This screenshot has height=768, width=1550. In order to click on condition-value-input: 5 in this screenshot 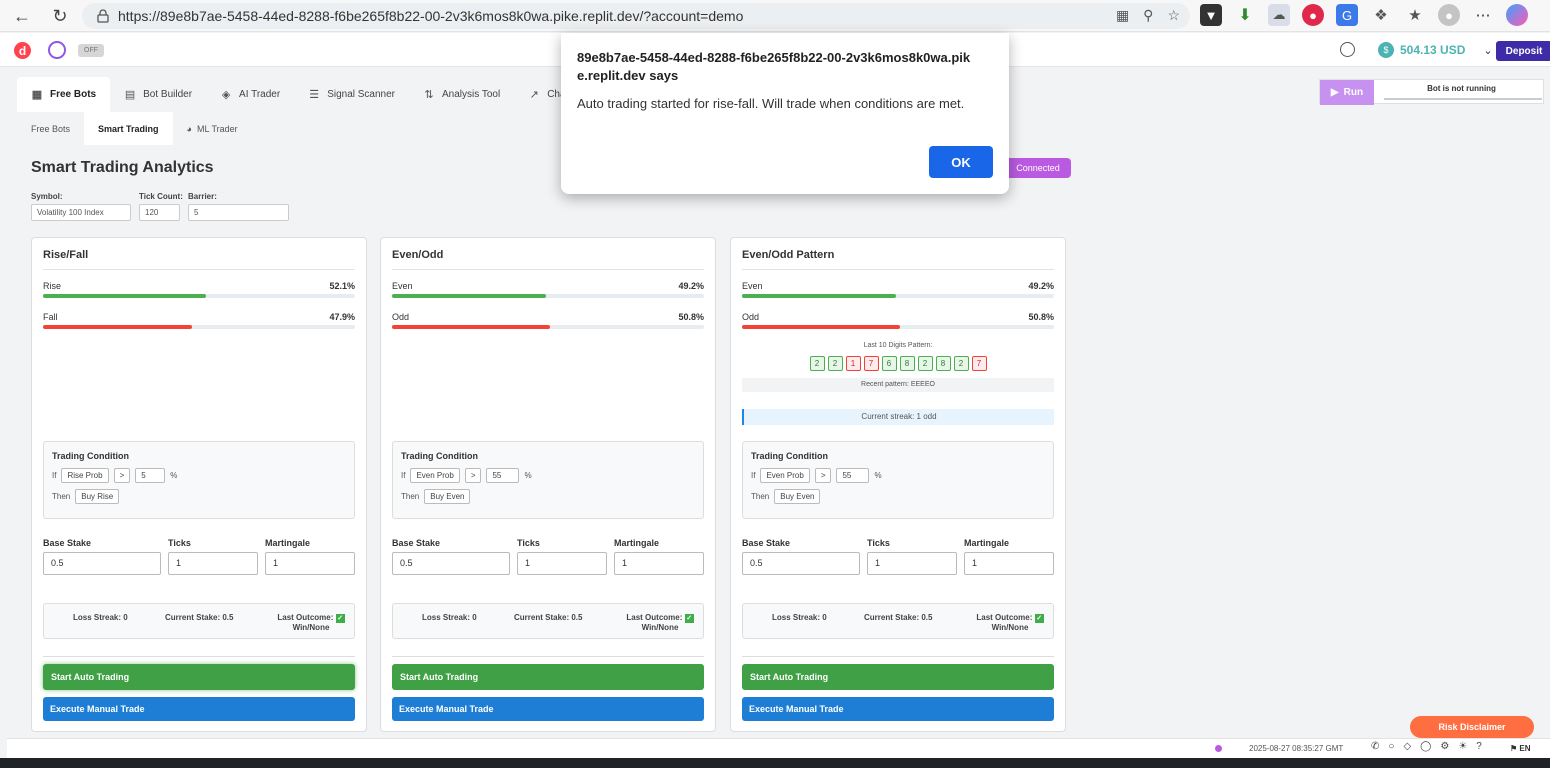, I will do `click(150, 475)`.